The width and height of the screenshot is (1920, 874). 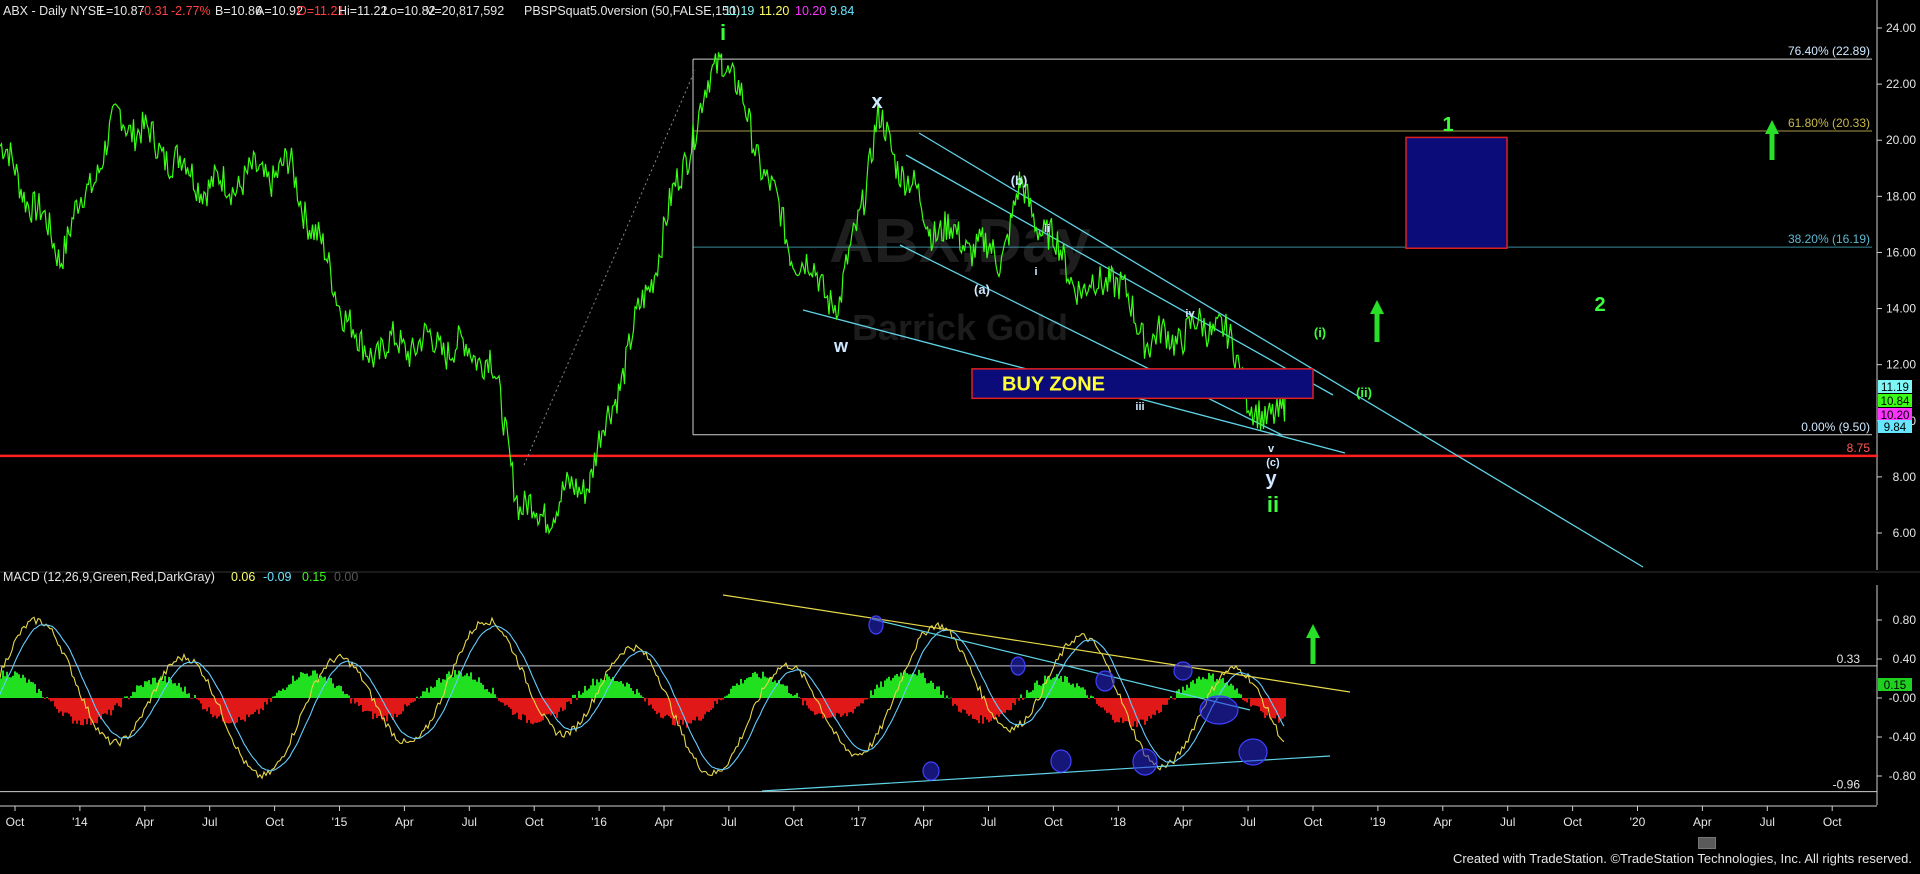 What do you see at coordinates (1061, 761) in the screenshot?
I see `macd-pivot-marker` at bounding box center [1061, 761].